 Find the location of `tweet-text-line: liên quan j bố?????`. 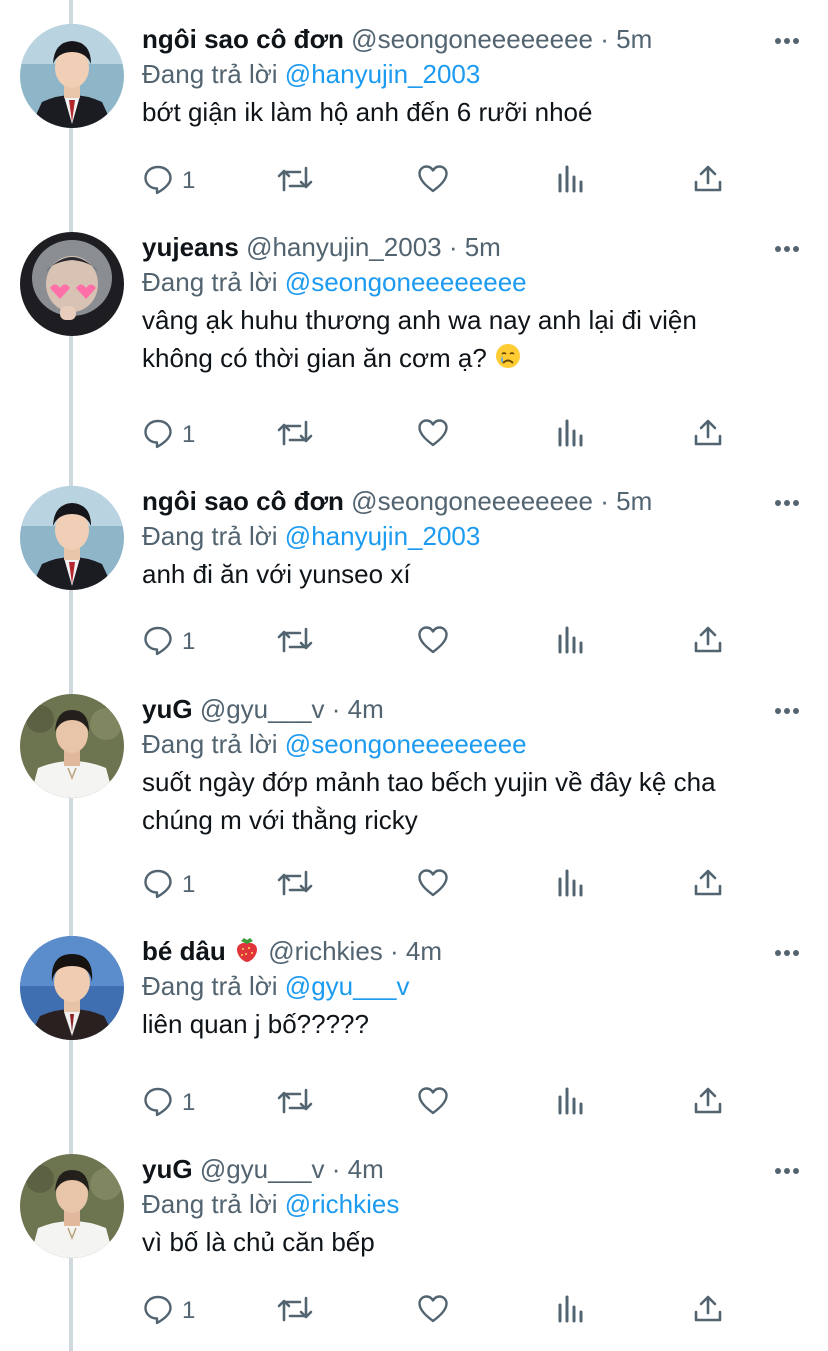

tweet-text-line: liên quan j bố????? is located at coordinates (485, 1024).